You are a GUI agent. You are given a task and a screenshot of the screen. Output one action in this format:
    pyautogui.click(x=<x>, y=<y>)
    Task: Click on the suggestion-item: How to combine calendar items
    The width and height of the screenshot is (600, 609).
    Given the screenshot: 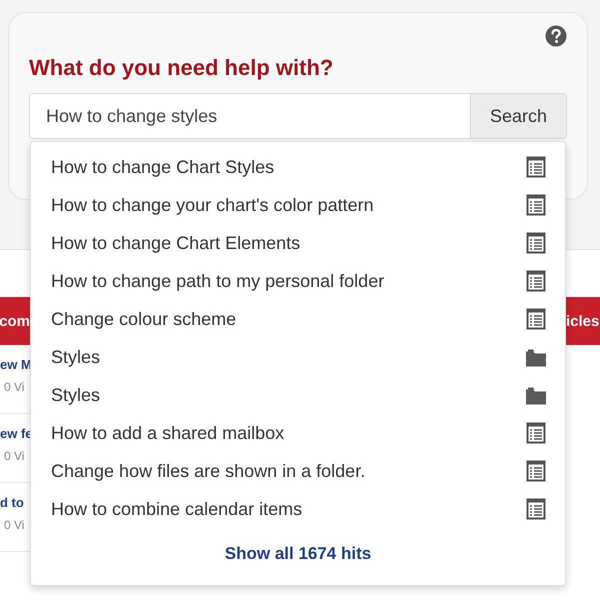 What is the action you would take?
    pyautogui.click(x=298, y=509)
    